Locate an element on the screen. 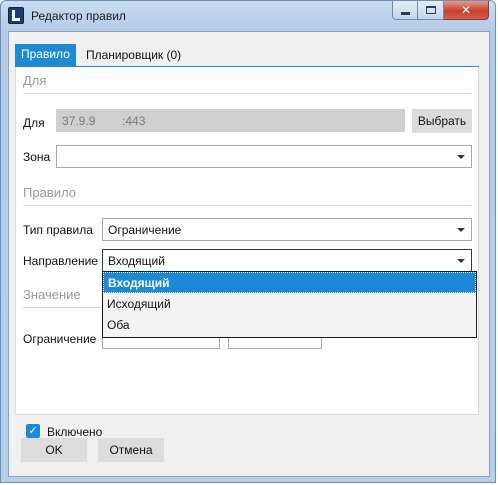 This screenshot has width=498, height=485. direction-dropdown-list: Входящий Исходящий Оба is located at coordinates (289, 304).